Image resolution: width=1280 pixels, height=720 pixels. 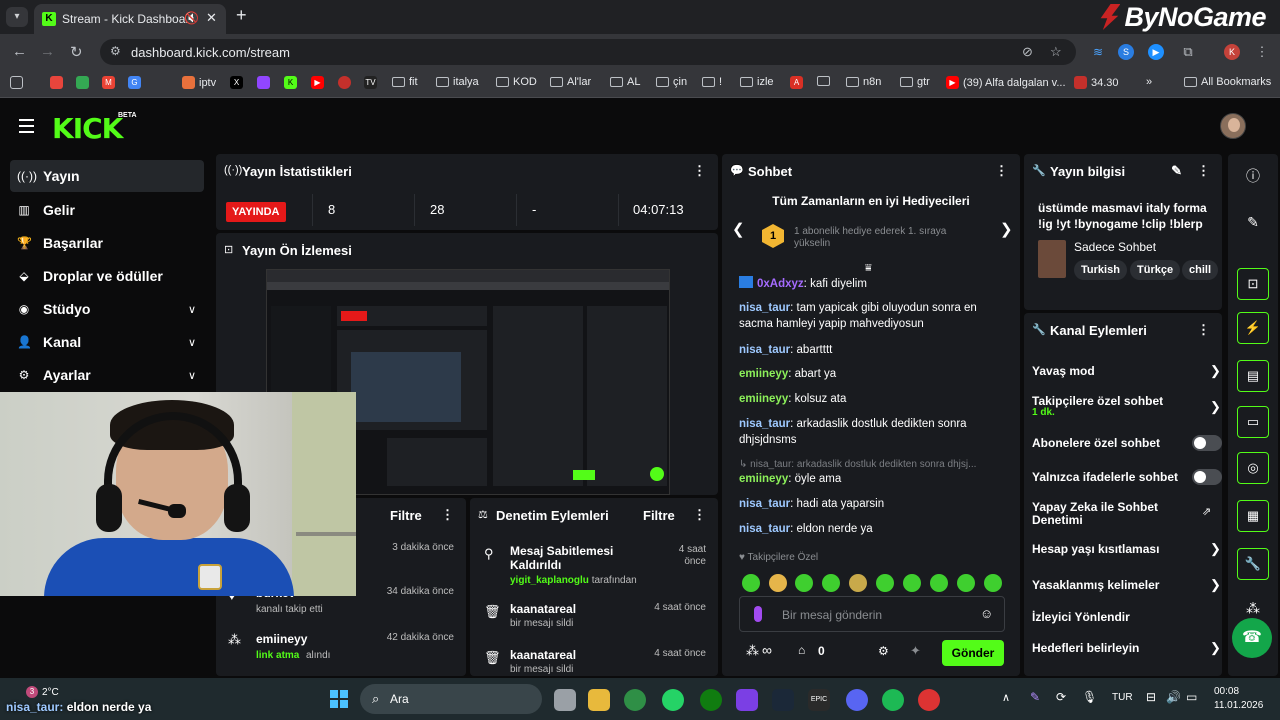 What do you see at coordinates (370, 82) in the screenshot?
I see `tv-icon: TV` at bounding box center [370, 82].